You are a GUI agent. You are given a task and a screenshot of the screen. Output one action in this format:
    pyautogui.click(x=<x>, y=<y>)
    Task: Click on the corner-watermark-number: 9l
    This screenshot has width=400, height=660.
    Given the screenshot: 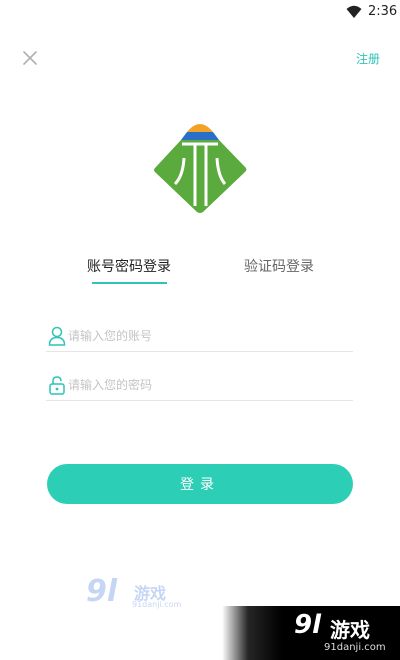 What is the action you would take?
    pyautogui.click(x=308, y=625)
    